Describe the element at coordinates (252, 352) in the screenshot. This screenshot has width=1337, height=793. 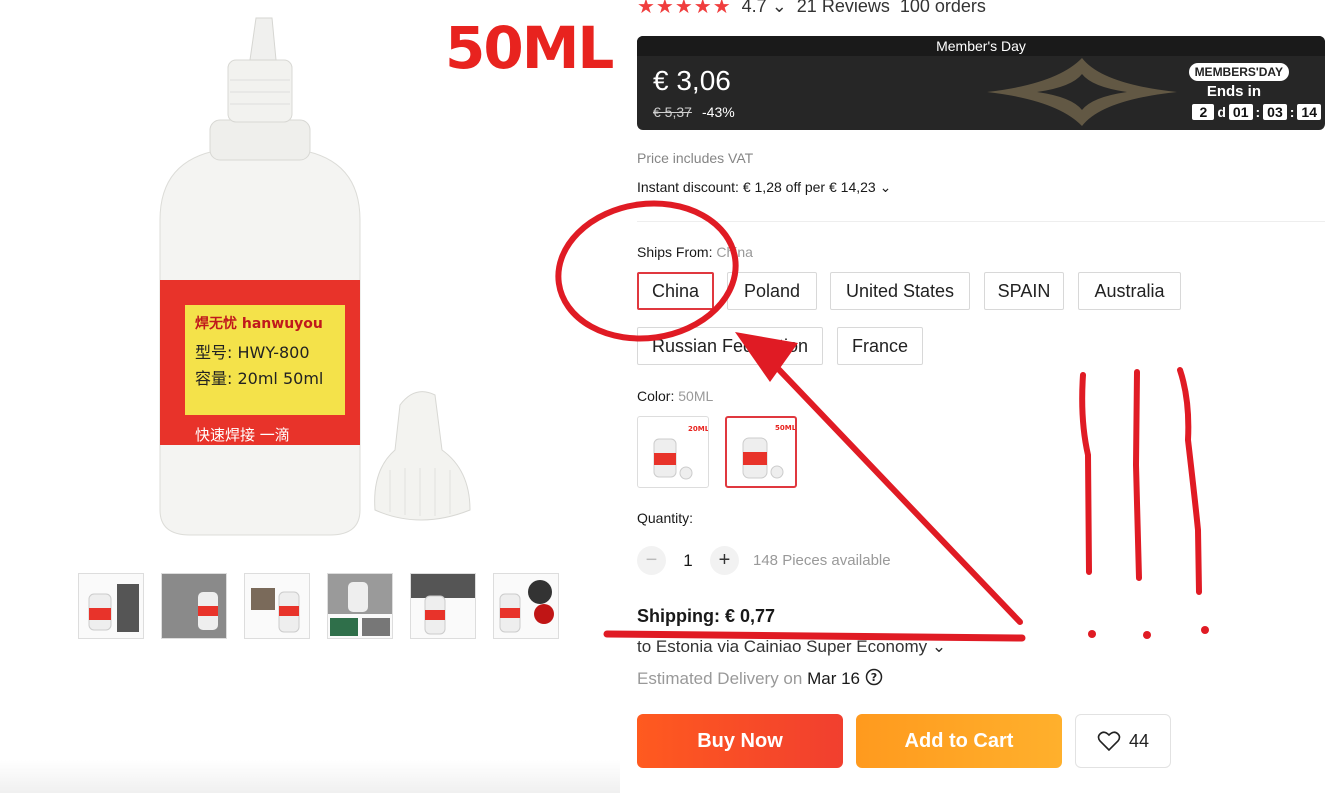
I see `svg-text: 型号: HWY-800` at that location.